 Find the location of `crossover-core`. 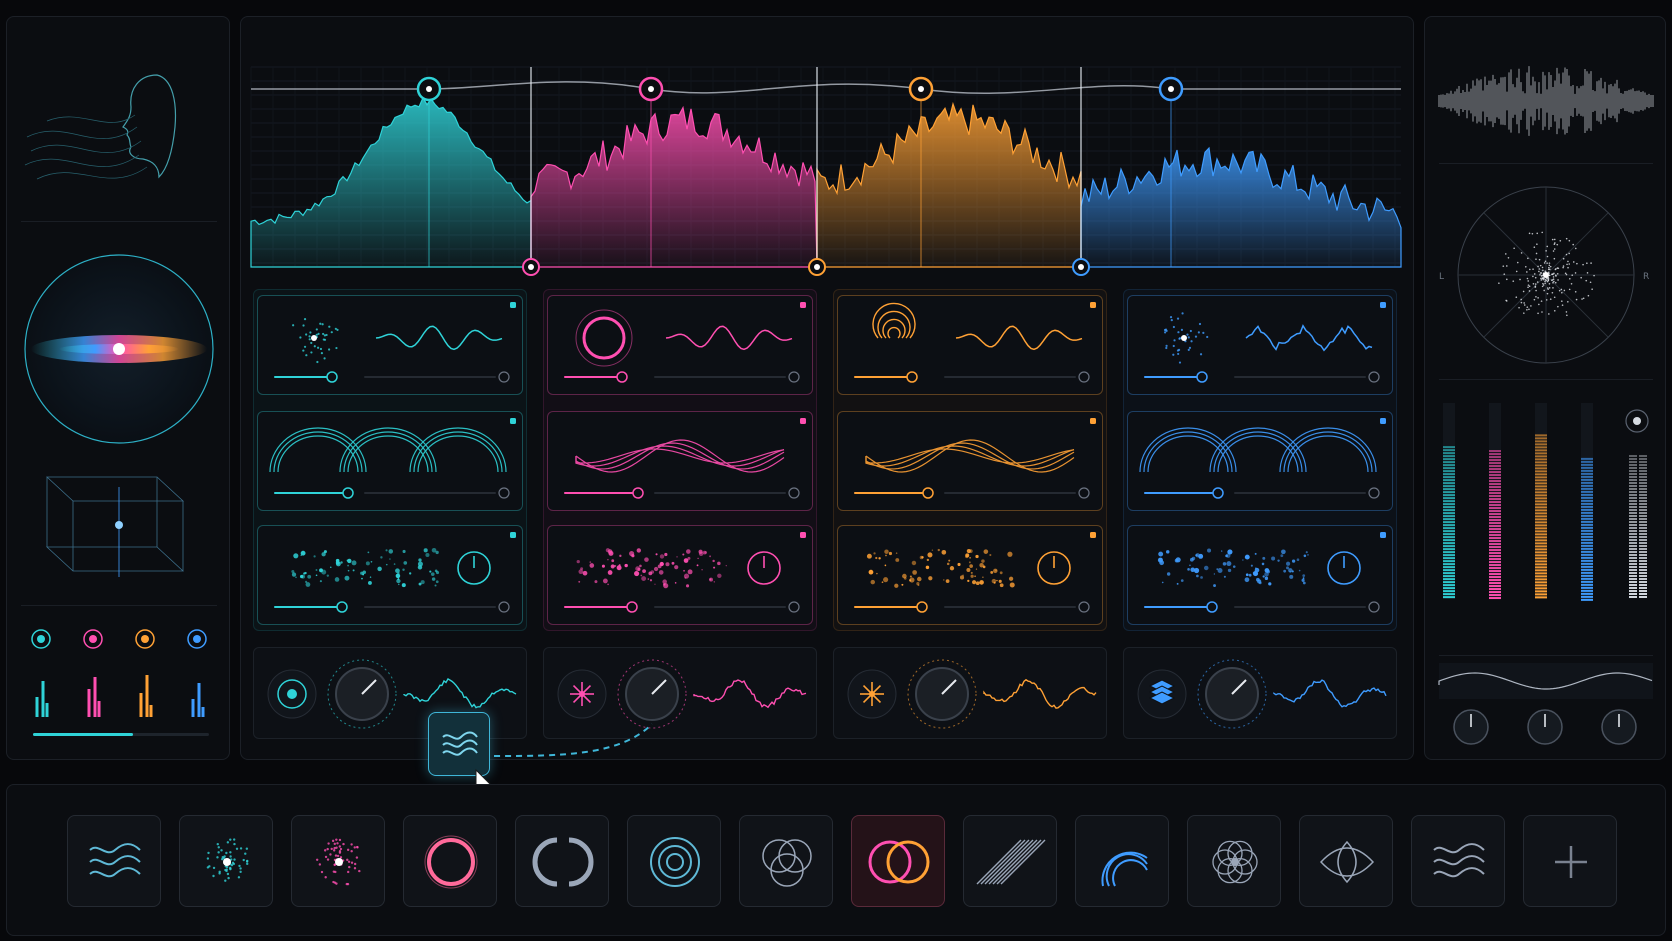

crossover-core is located at coordinates (1081, 267).